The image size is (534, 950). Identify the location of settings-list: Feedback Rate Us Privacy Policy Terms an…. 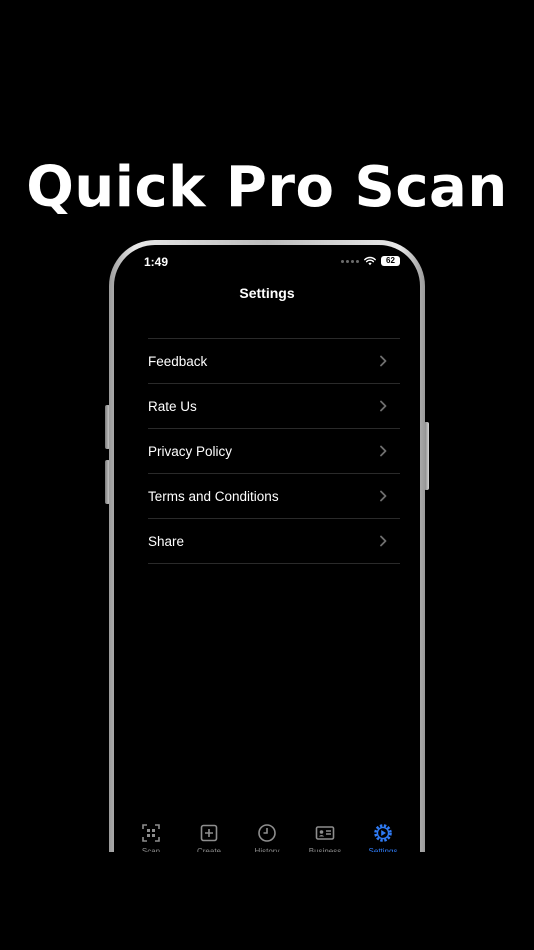
(274, 451).